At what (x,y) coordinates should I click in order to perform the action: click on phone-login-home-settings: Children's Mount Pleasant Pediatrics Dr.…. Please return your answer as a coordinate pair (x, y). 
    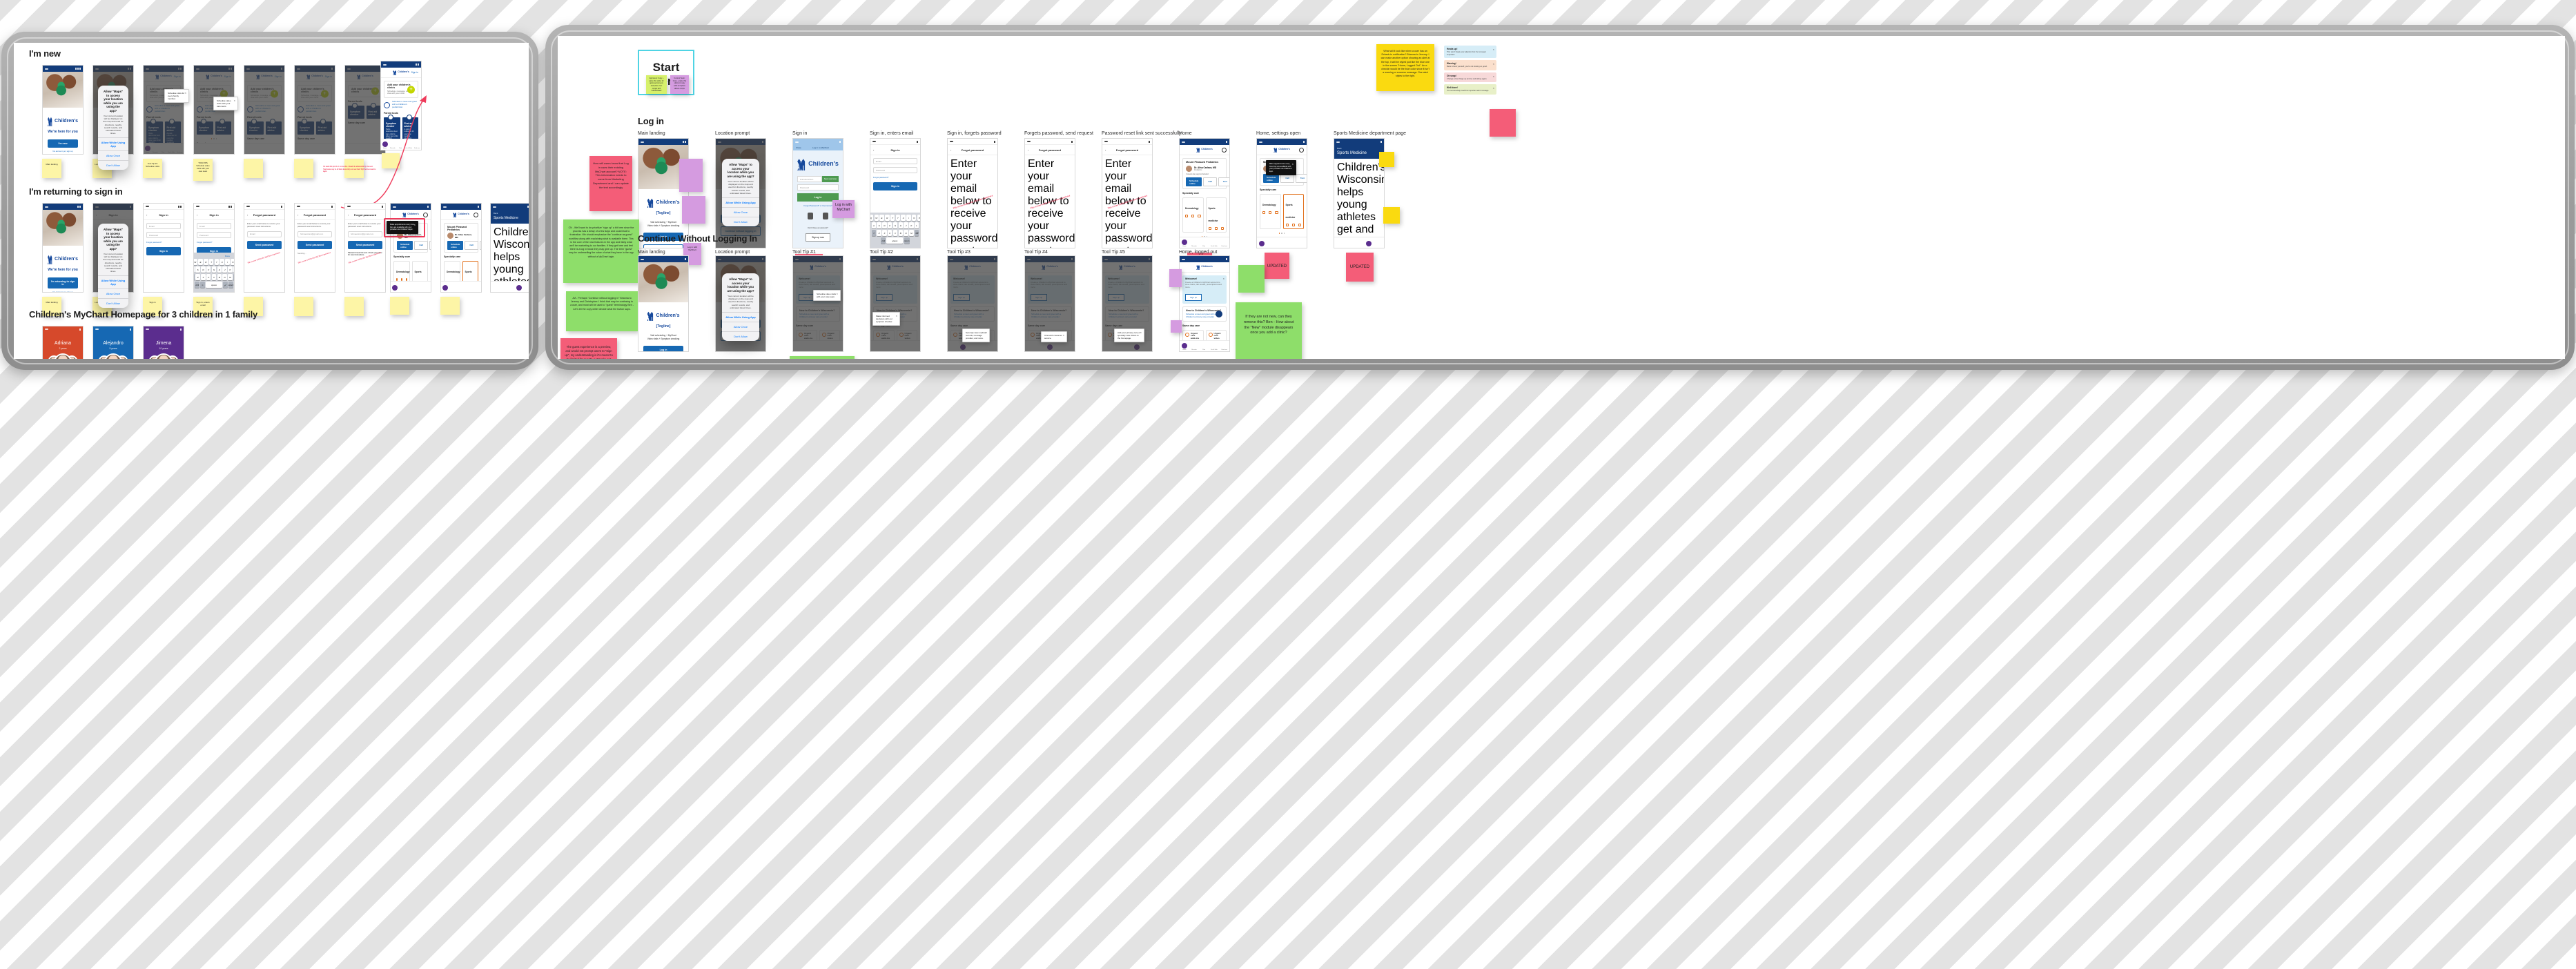
    Looking at the image, I should click on (1281, 193).